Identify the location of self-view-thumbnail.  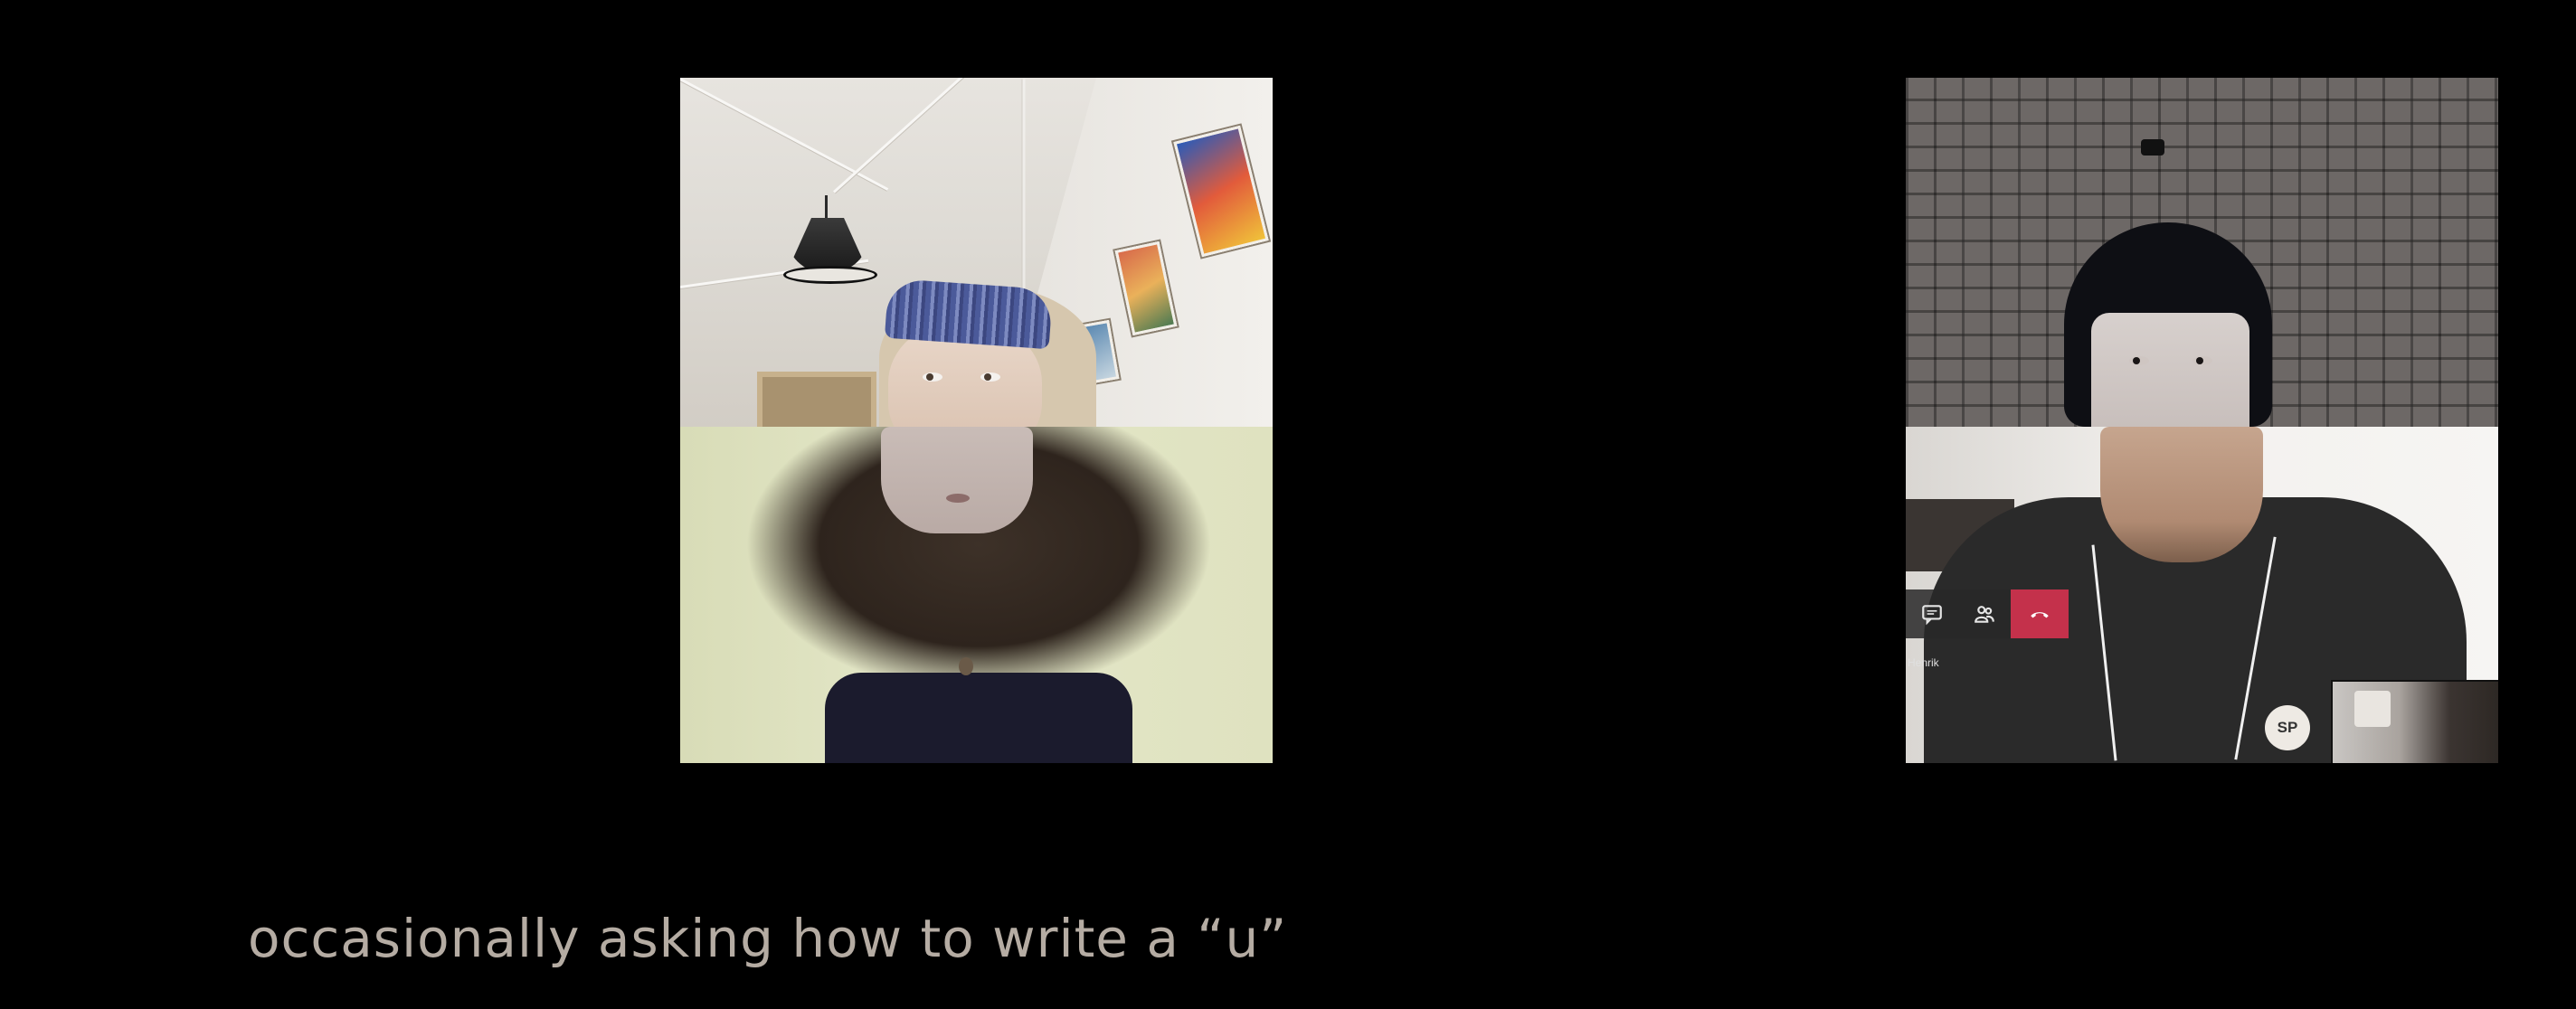
(2414, 721).